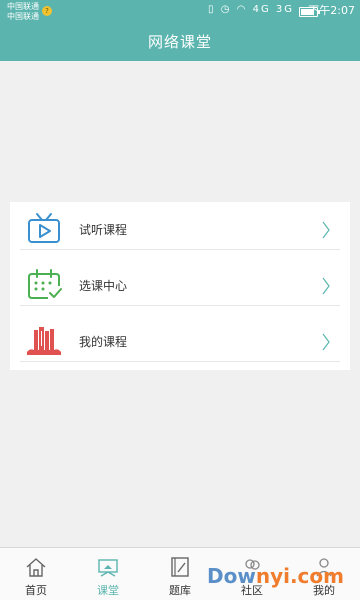  I want to click on watermark-prefix: Dow, so click(231, 576).